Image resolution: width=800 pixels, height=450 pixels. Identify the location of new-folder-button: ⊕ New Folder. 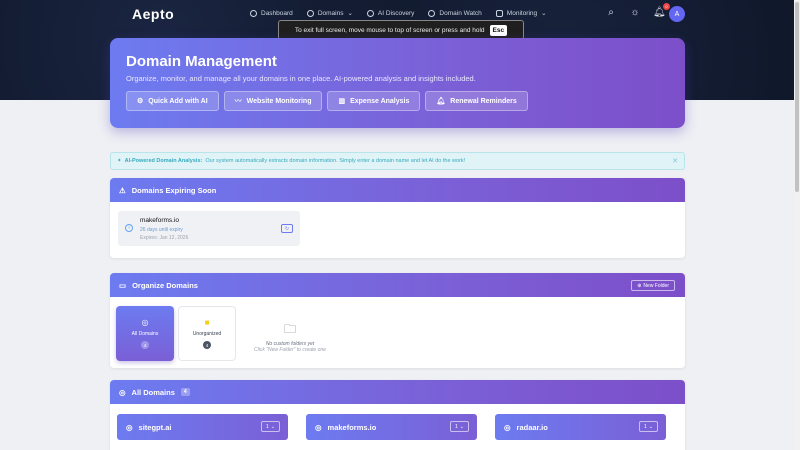
(653, 285).